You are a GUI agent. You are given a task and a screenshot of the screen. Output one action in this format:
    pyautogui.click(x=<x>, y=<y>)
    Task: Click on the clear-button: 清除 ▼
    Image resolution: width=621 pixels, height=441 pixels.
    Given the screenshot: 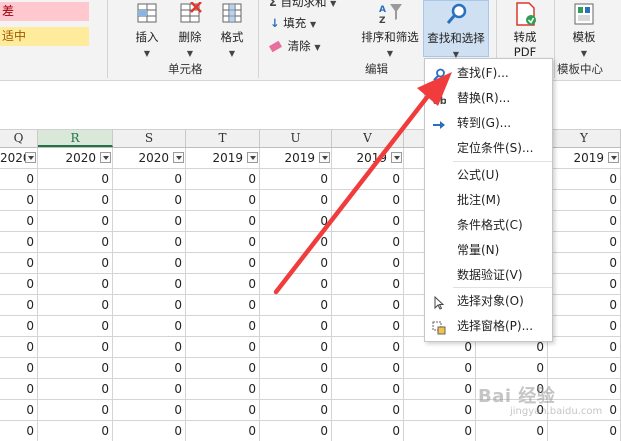 What is the action you would take?
    pyautogui.click(x=294, y=46)
    